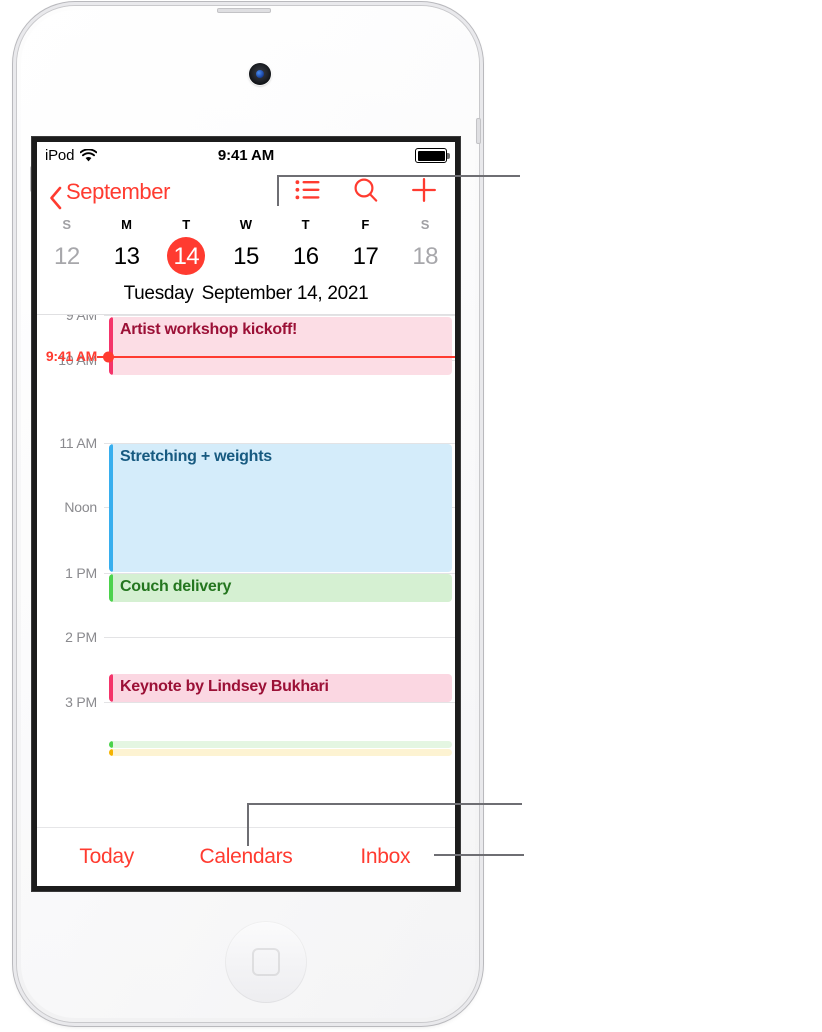 The height and width of the screenshot is (1032, 822). I want to click on tab-inbox: Inbox, so click(385, 857).